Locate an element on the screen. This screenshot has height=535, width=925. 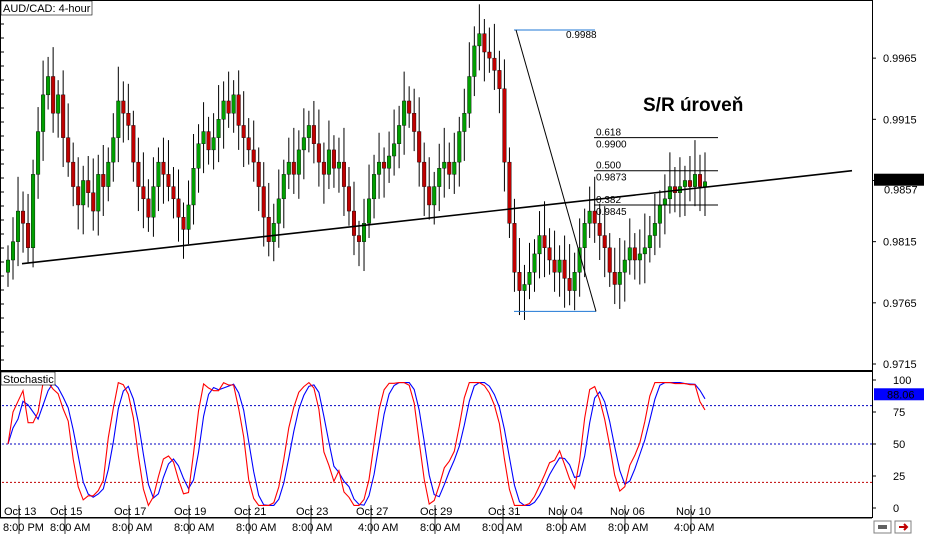
fib-ratio-label: 0.618 is located at coordinates (608, 133).